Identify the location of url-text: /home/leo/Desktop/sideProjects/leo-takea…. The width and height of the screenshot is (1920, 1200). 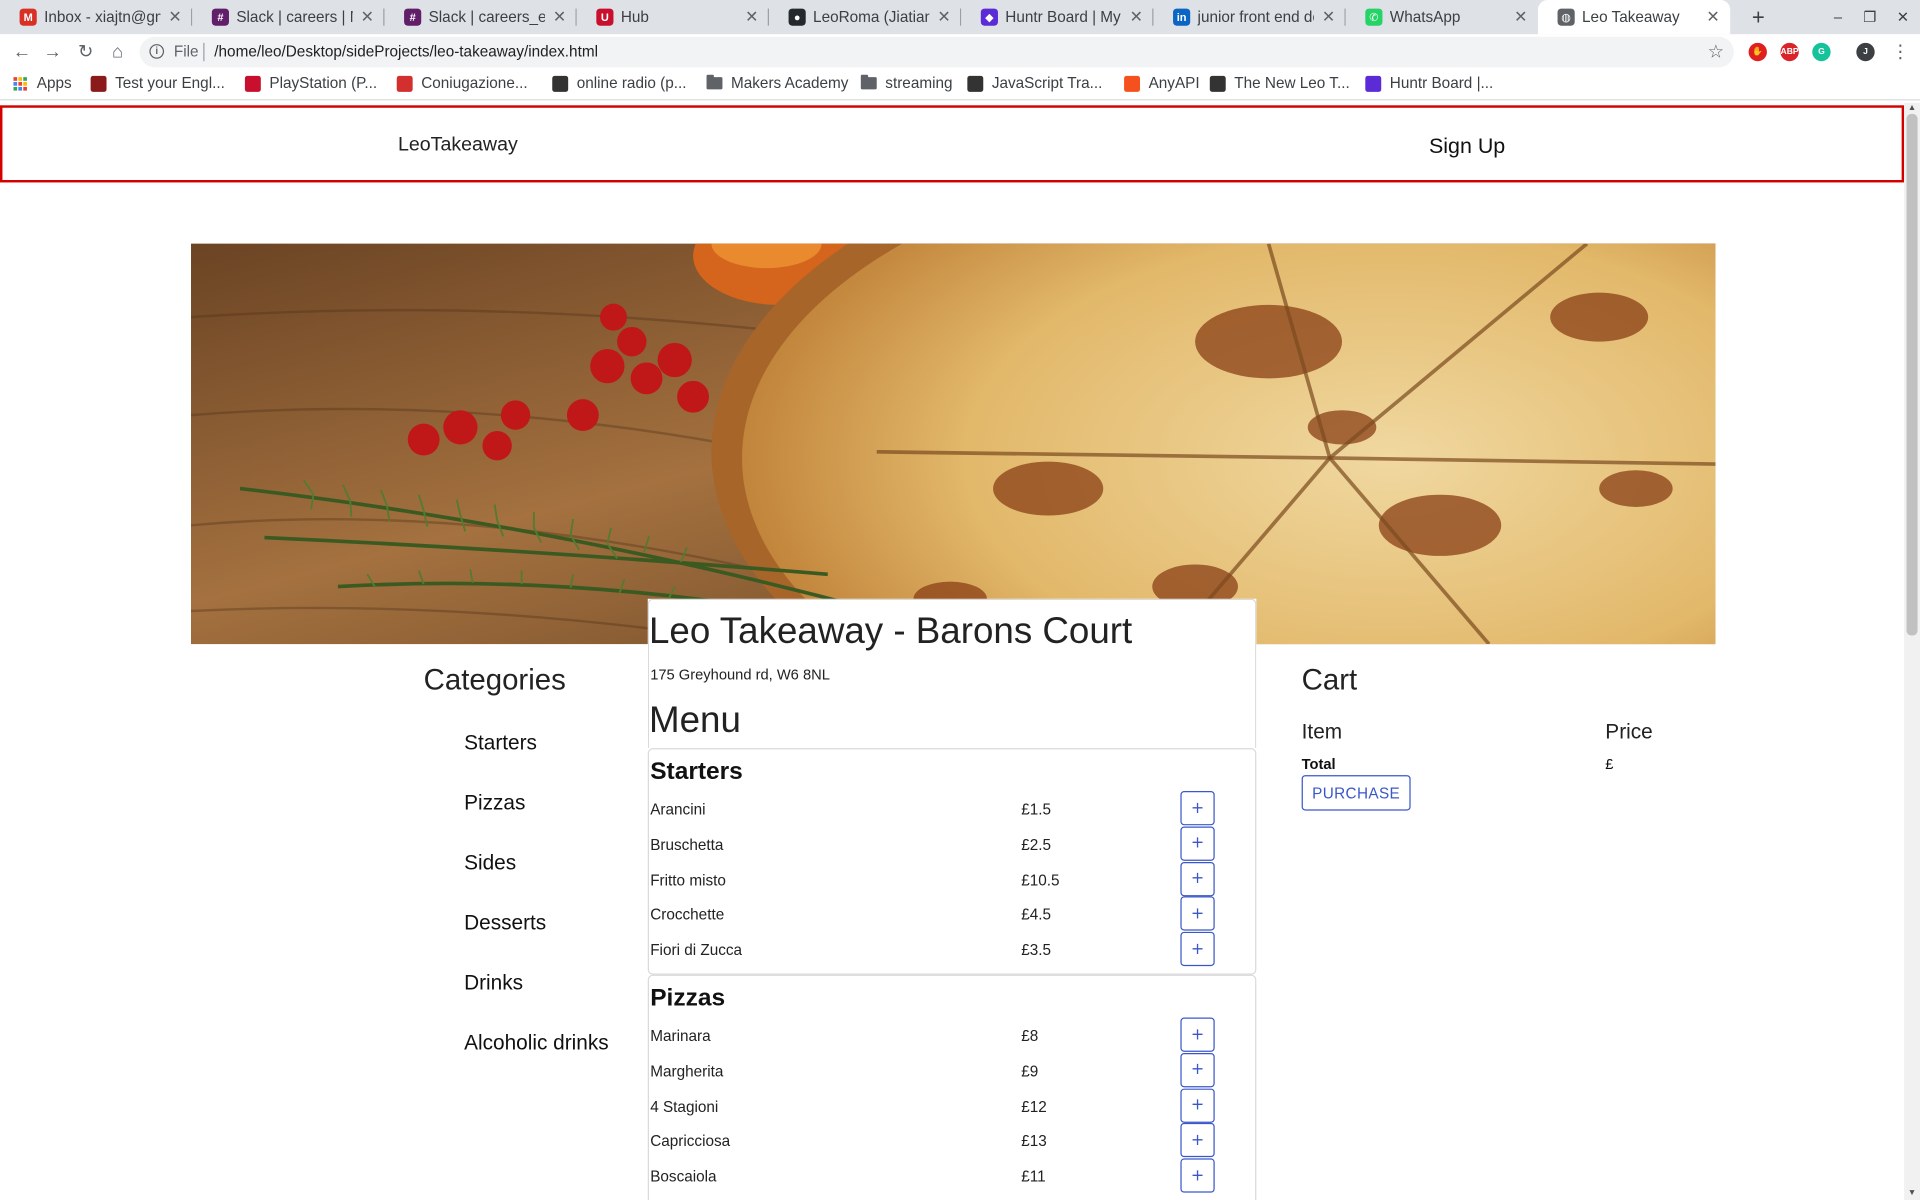
(406, 51).